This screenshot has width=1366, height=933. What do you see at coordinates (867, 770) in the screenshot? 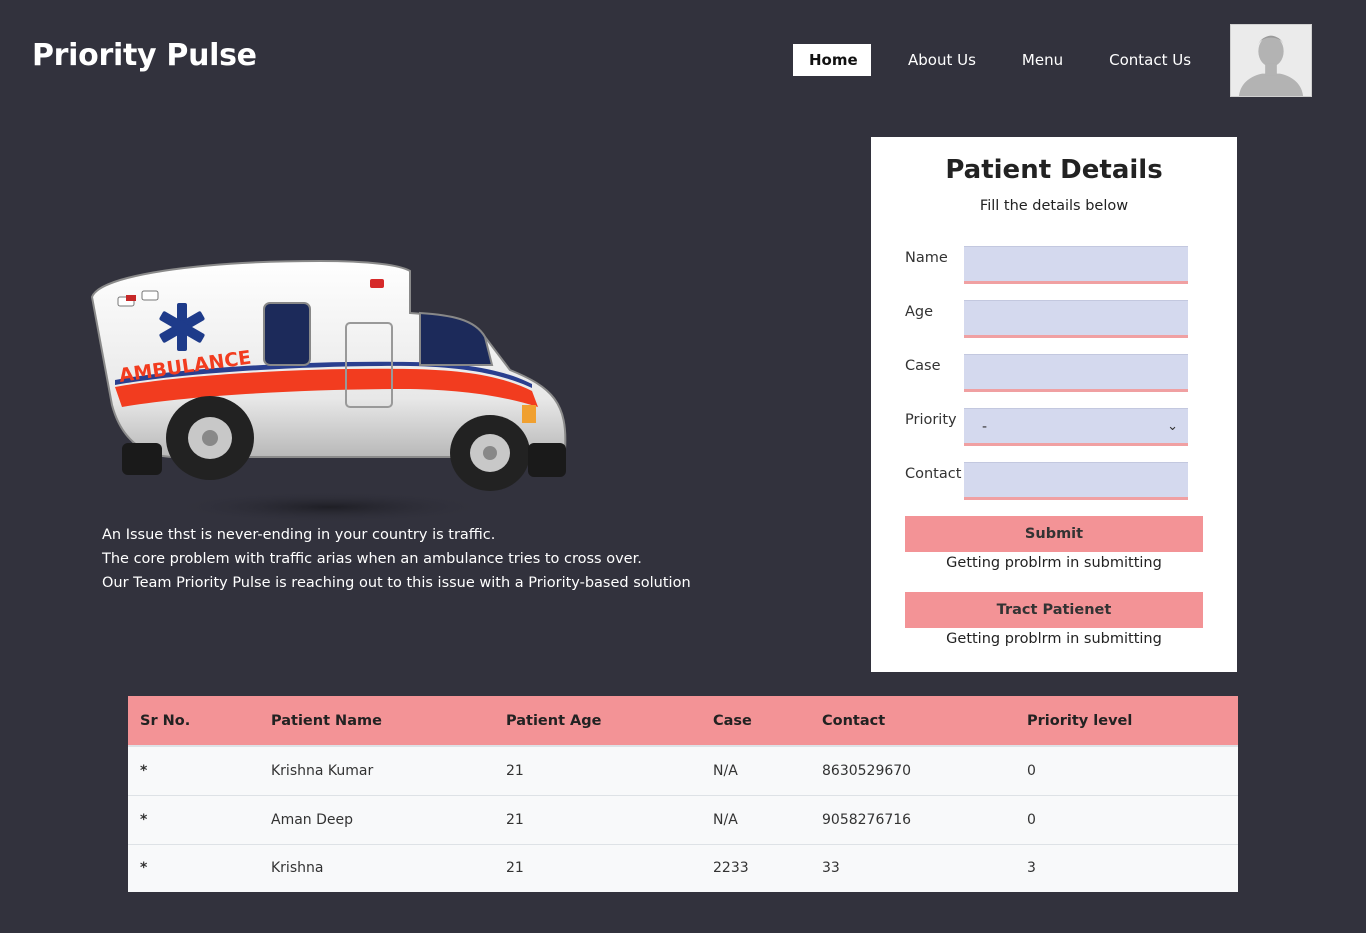
I see `table-cell: 8630529670` at bounding box center [867, 770].